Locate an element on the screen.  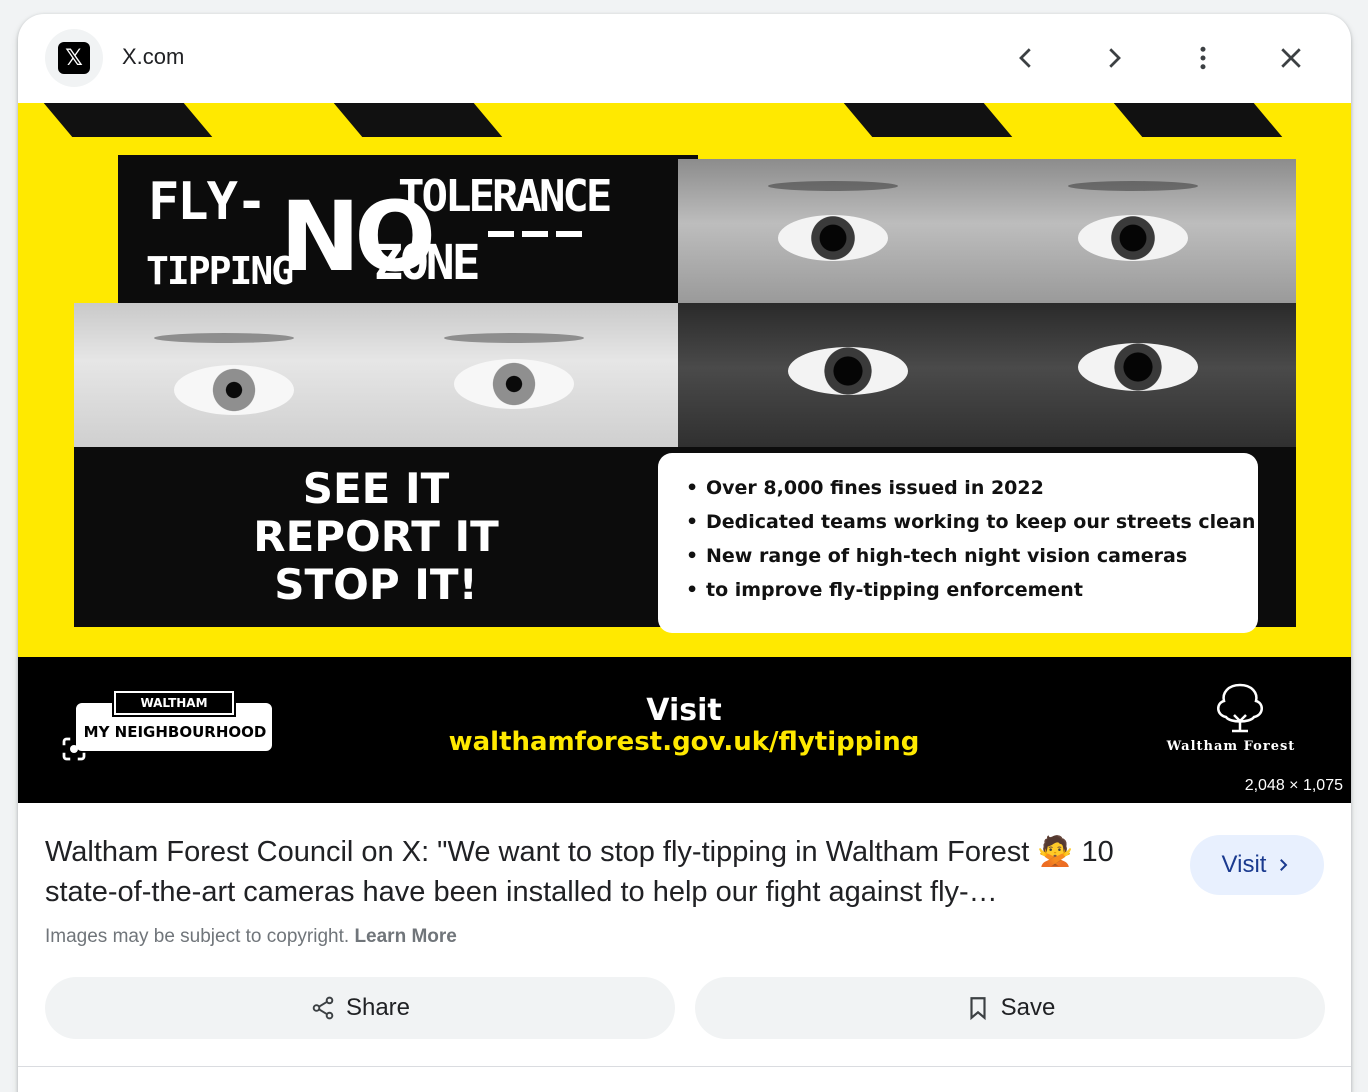
lens-icon is located at coordinates (74, 749).